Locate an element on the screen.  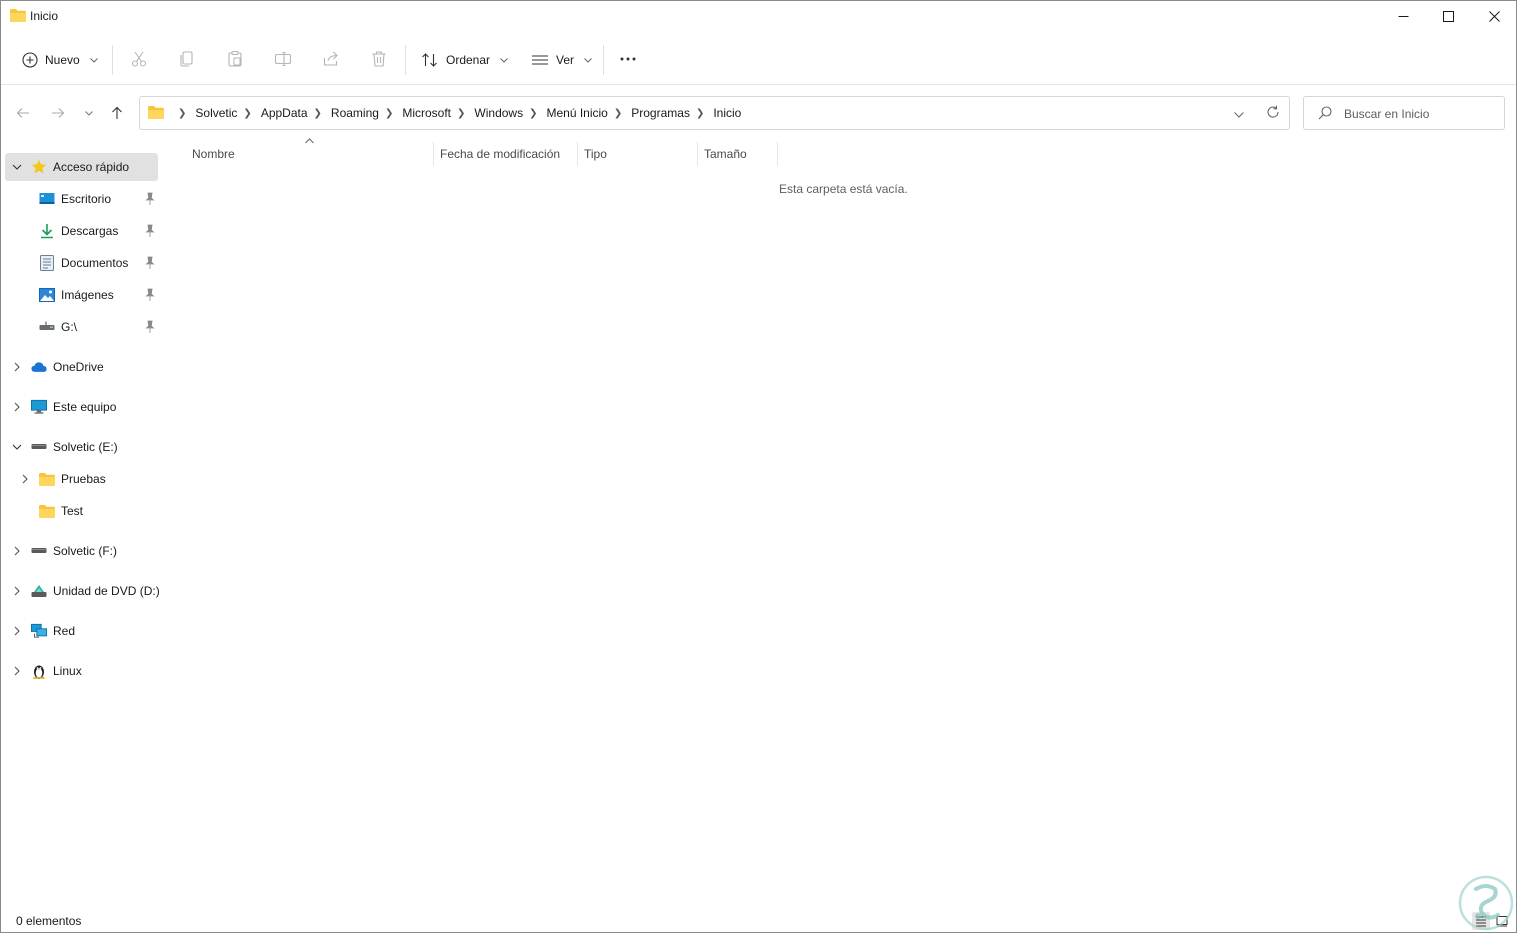
sidebar-item-drive-f: Solvetic (F:) is located at coordinates (81, 551).